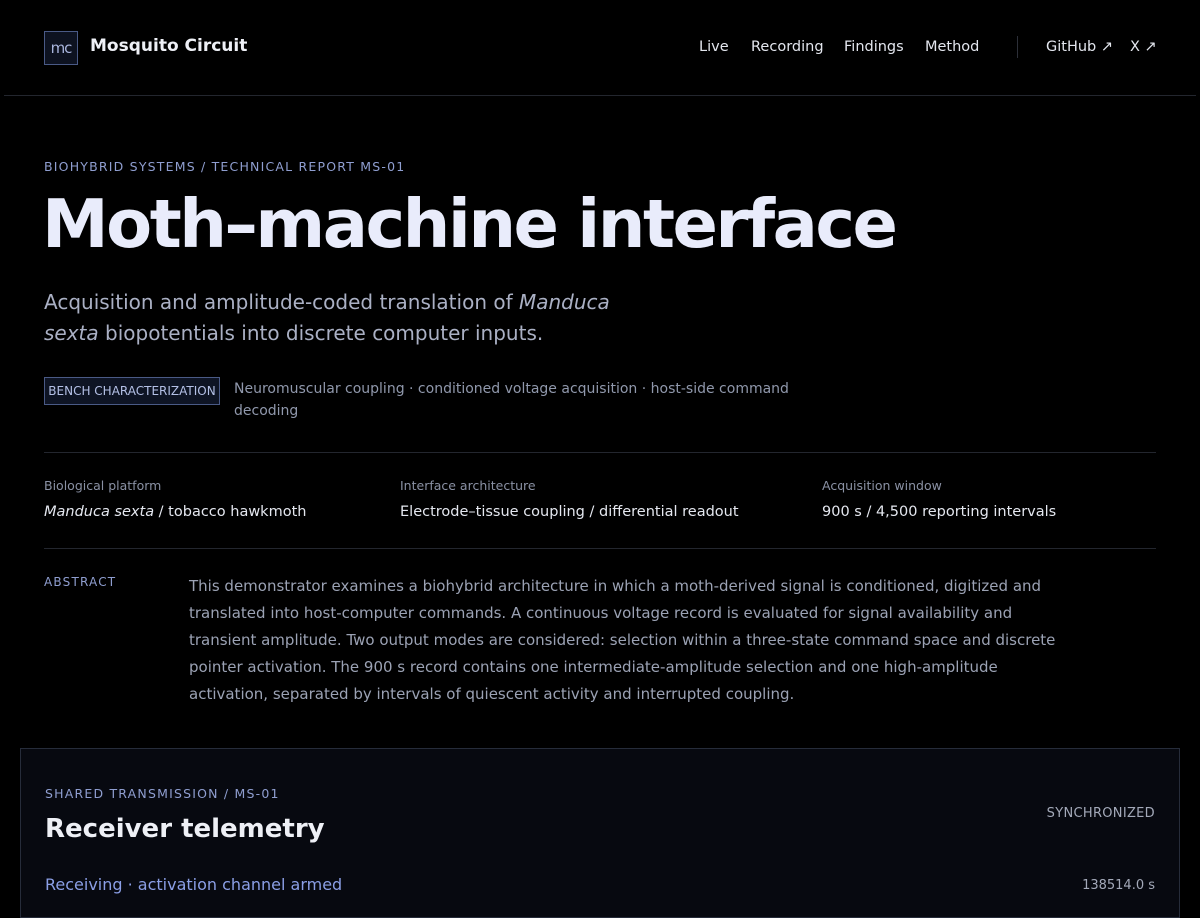 This screenshot has height=918, width=1200. Describe the element at coordinates (1143, 47) in the screenshot. I see `nav-x-link: X ↗` at that location.